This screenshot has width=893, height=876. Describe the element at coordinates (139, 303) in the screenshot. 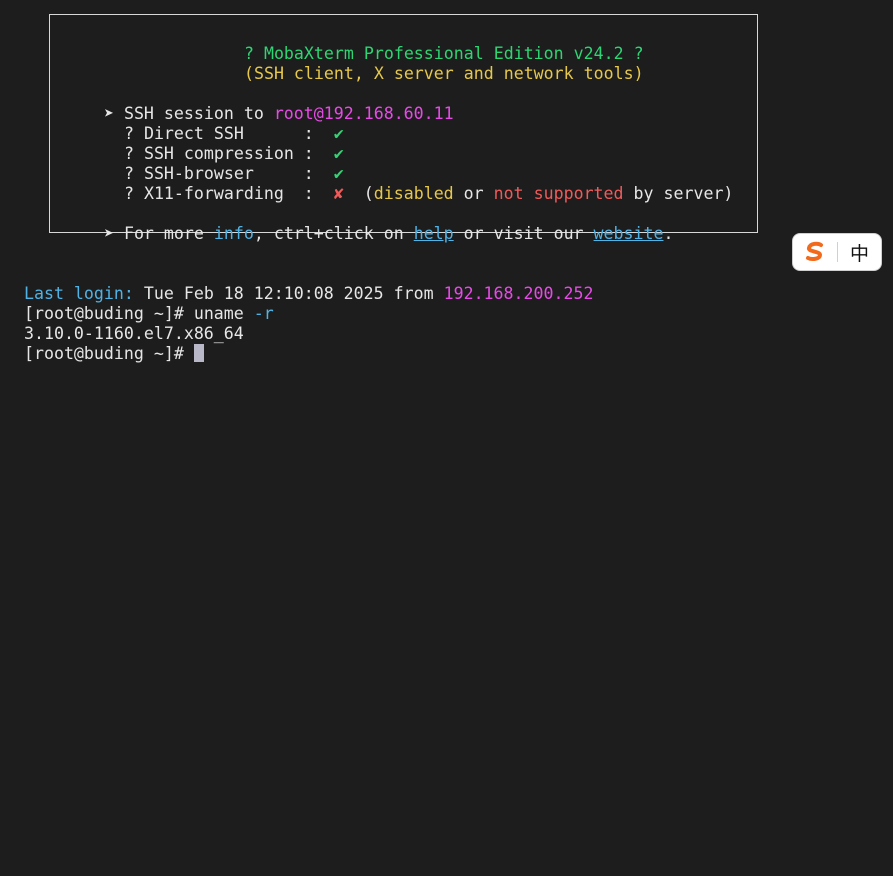

I see `command-line: [root@buding ~]# uname -r` at that location.